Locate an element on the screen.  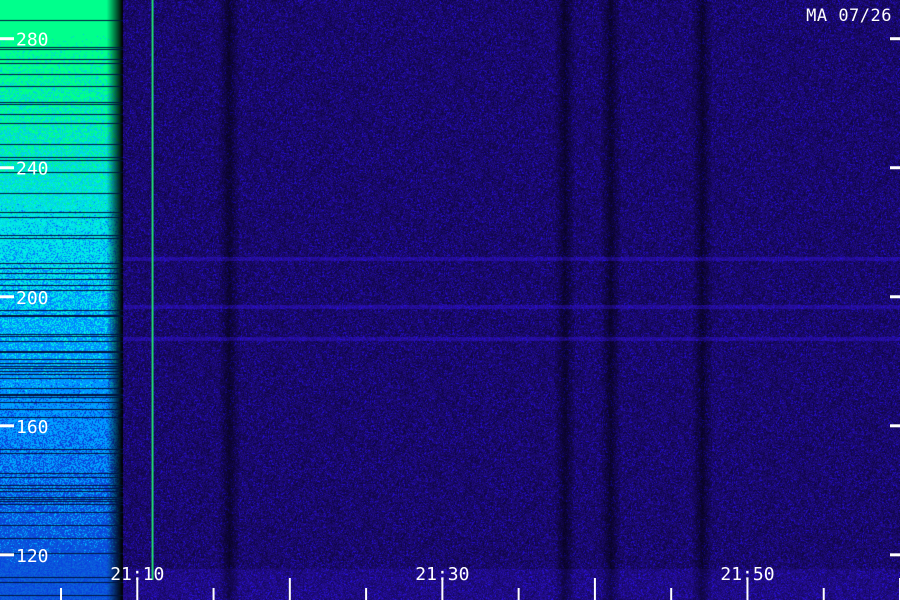
y-tick-label: 200 is located at coordinates (32, 298).